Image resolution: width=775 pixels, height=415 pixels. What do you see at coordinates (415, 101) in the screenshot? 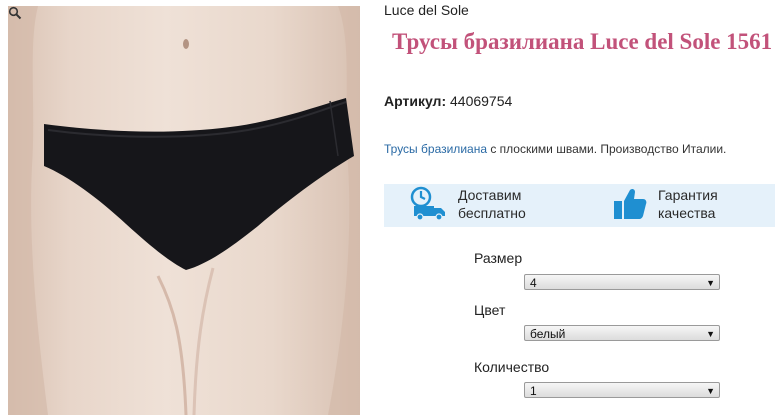
I see `sku-label: Артикул:` at bounding box center [415, 101].